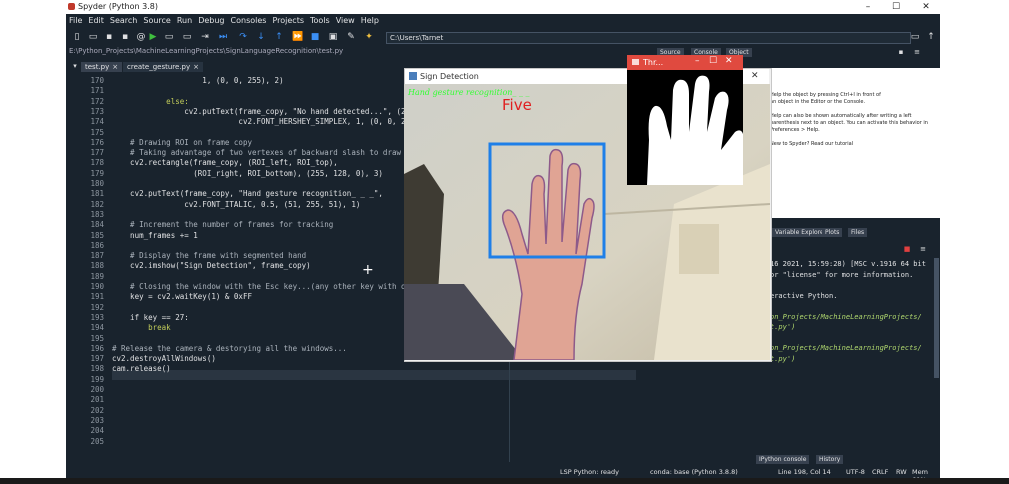  I want to click on line-number: 191, so click(97, 297).